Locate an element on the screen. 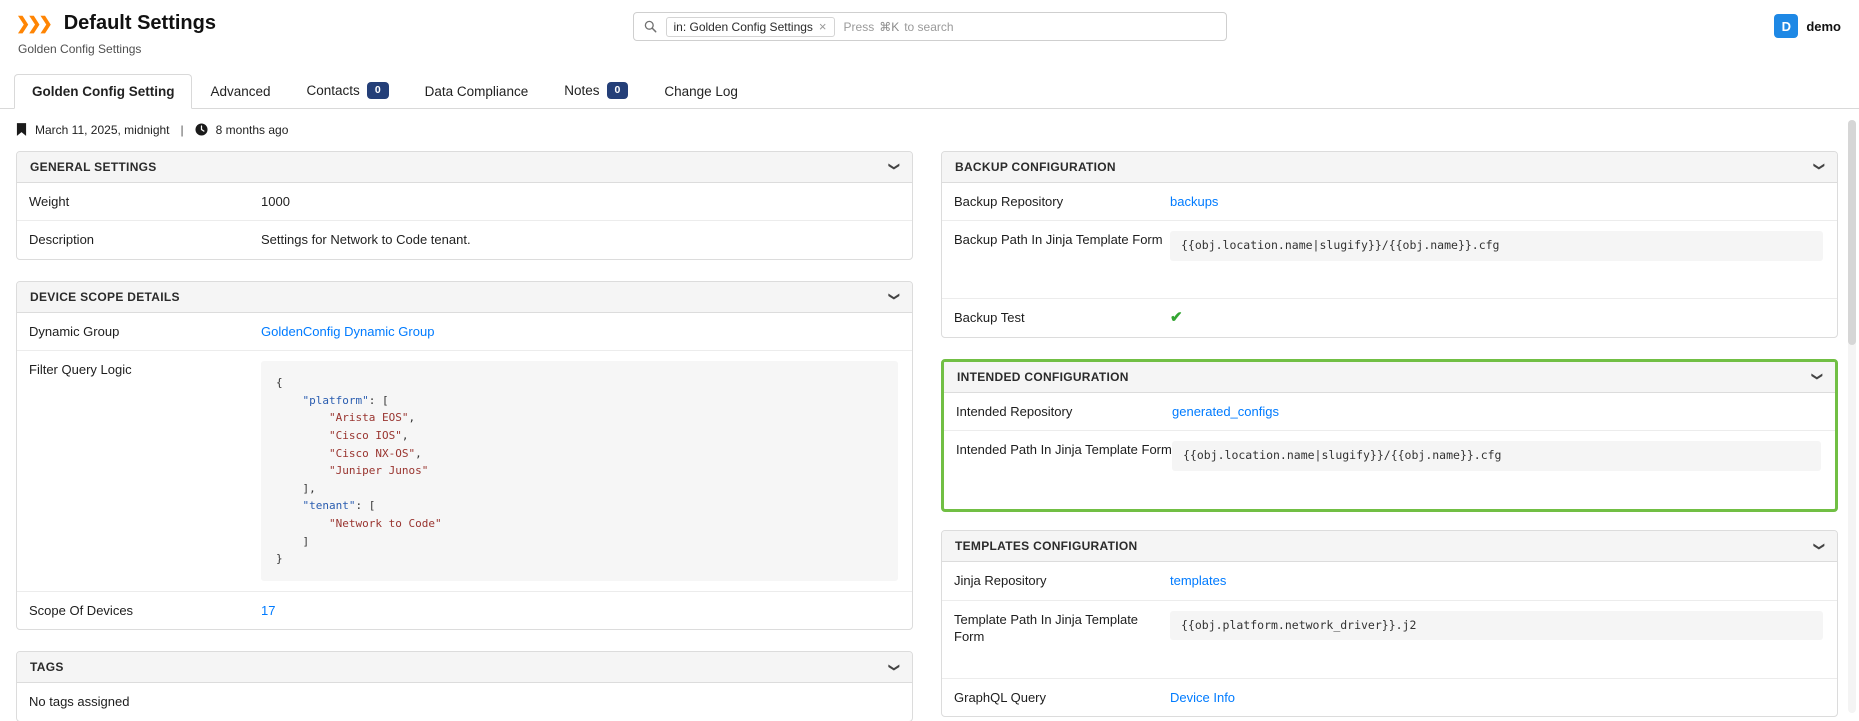  tags-panel: TAGS ❯ No tags assigned is located at coordinates (464, 686).